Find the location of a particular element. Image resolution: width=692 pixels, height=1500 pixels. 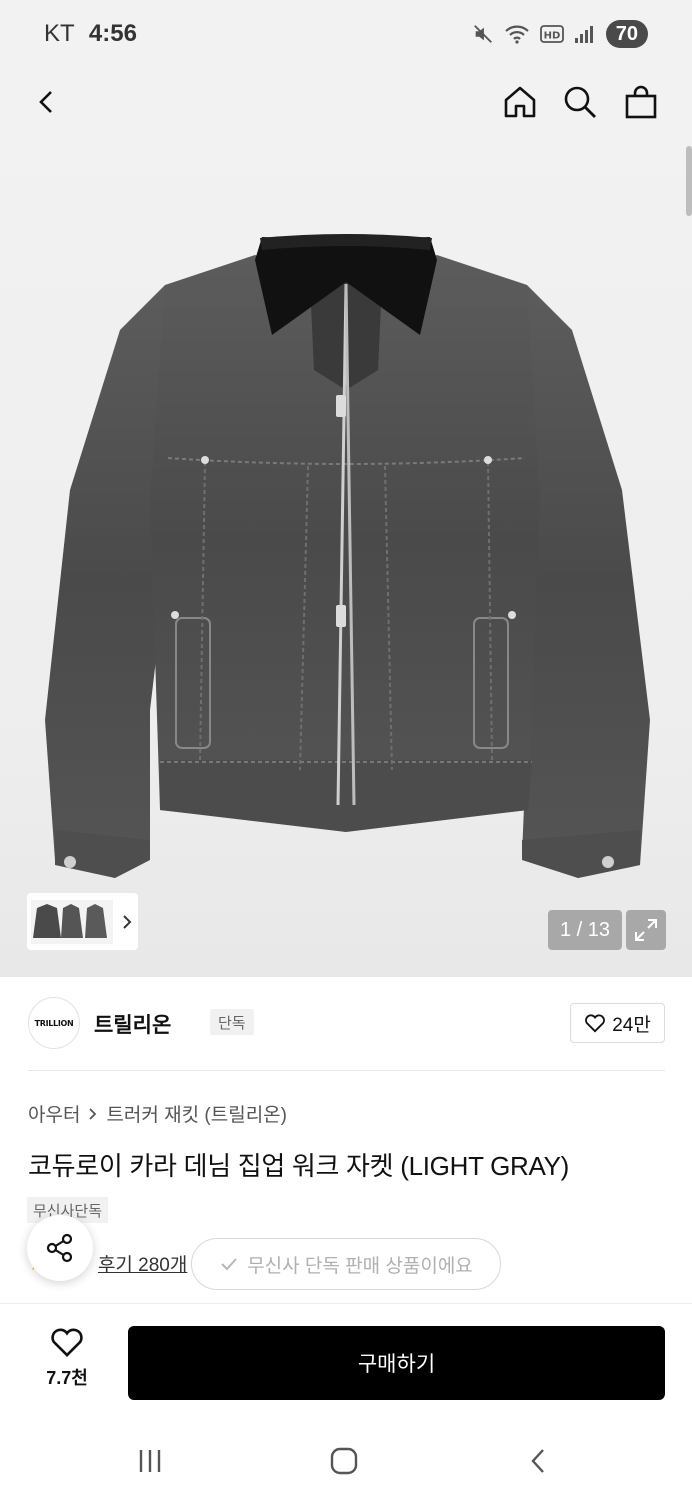

breadcrumb: 아우터 트러커 재킷 (트릴리온) is located at coordinates (157, 1113).